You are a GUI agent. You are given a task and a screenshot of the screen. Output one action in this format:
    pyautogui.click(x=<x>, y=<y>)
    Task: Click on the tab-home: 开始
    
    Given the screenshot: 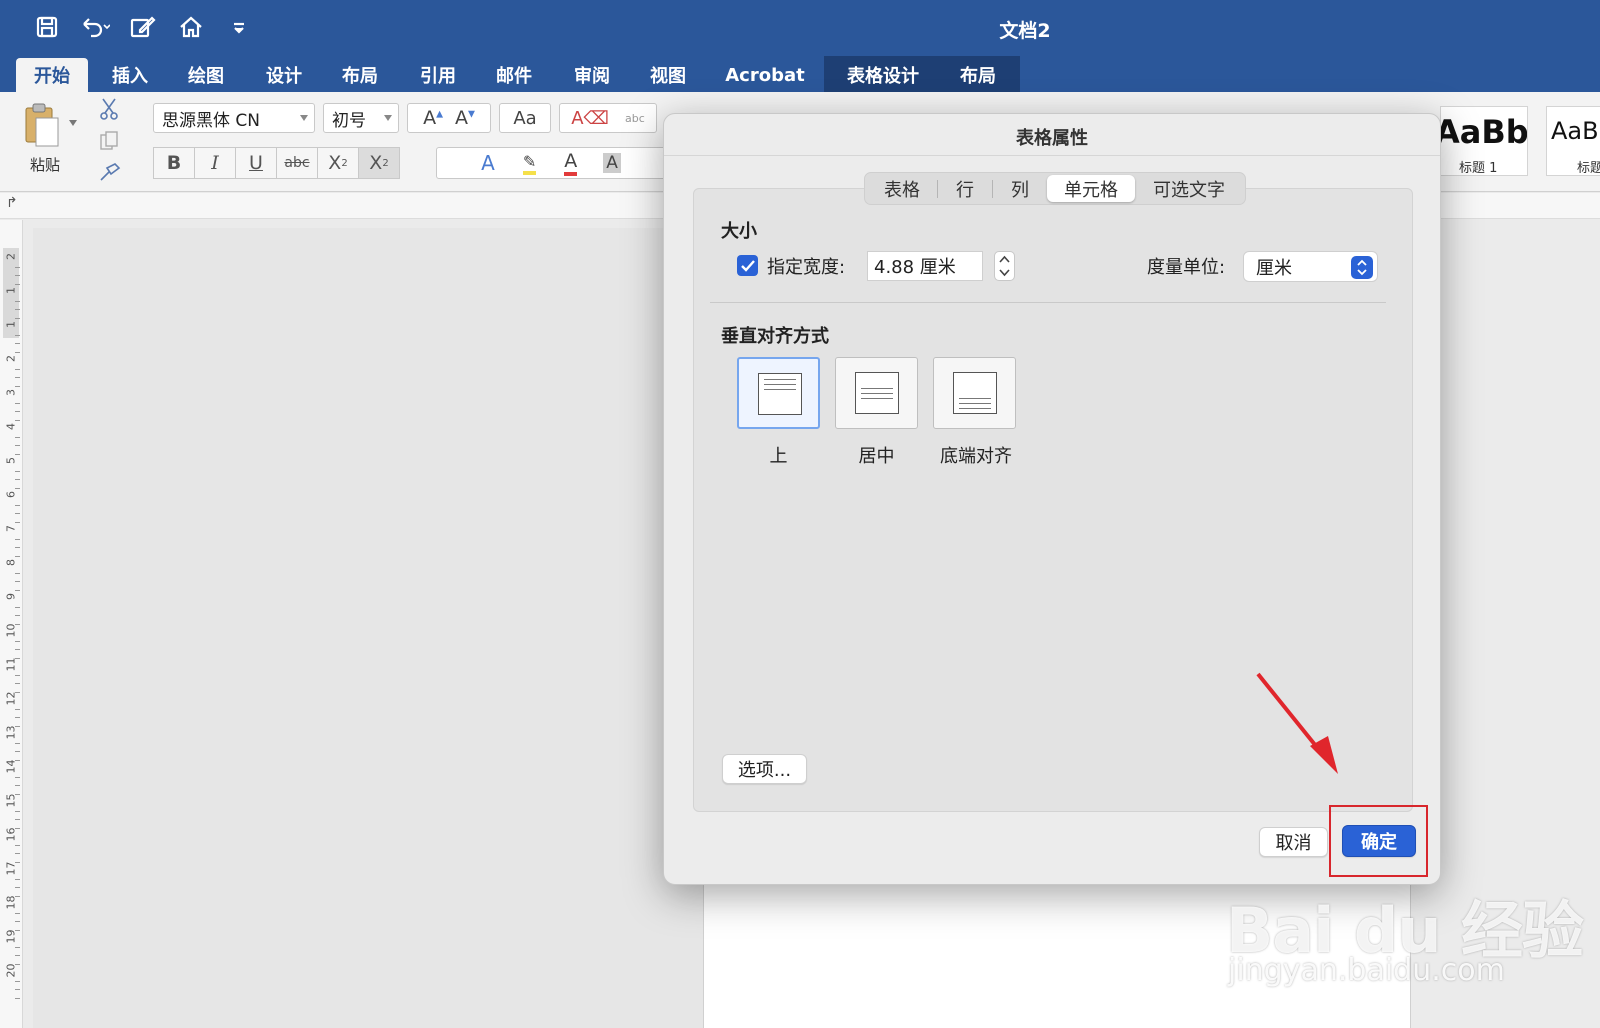 What is the action you would take?
    pyautogui.click(x=52, y=75)
    